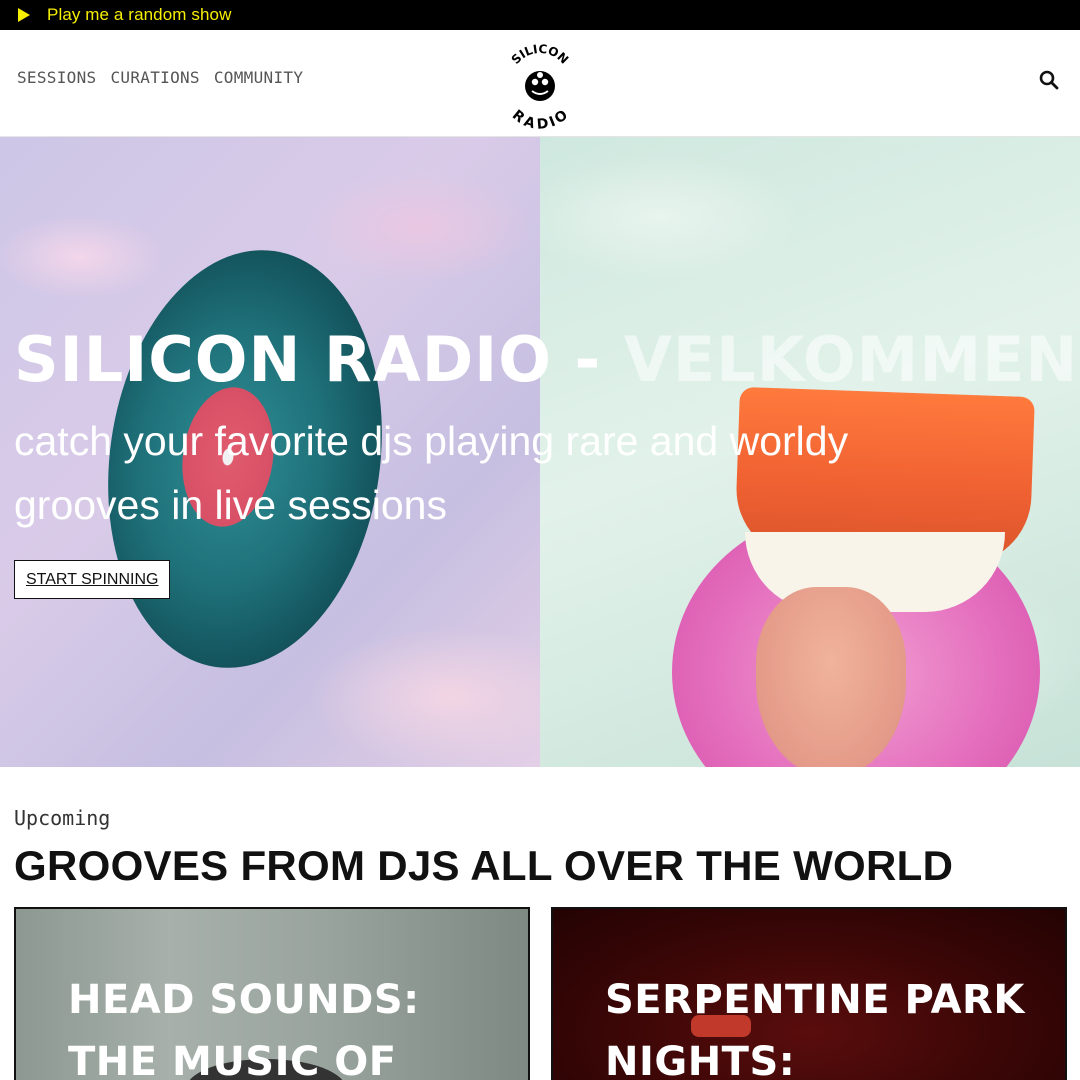 This screenshot has width=1080, height=1080. I want to click on hero-title-main: SILICON RADIO -, so click(308, 359).